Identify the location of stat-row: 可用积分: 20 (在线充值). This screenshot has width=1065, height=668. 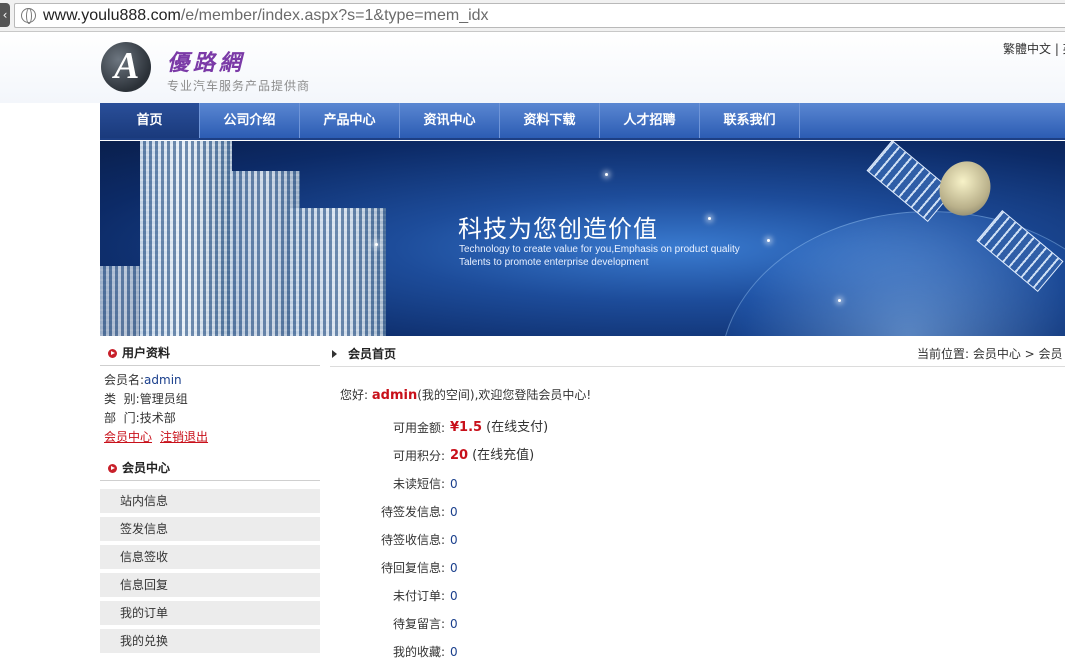
(490, 458).